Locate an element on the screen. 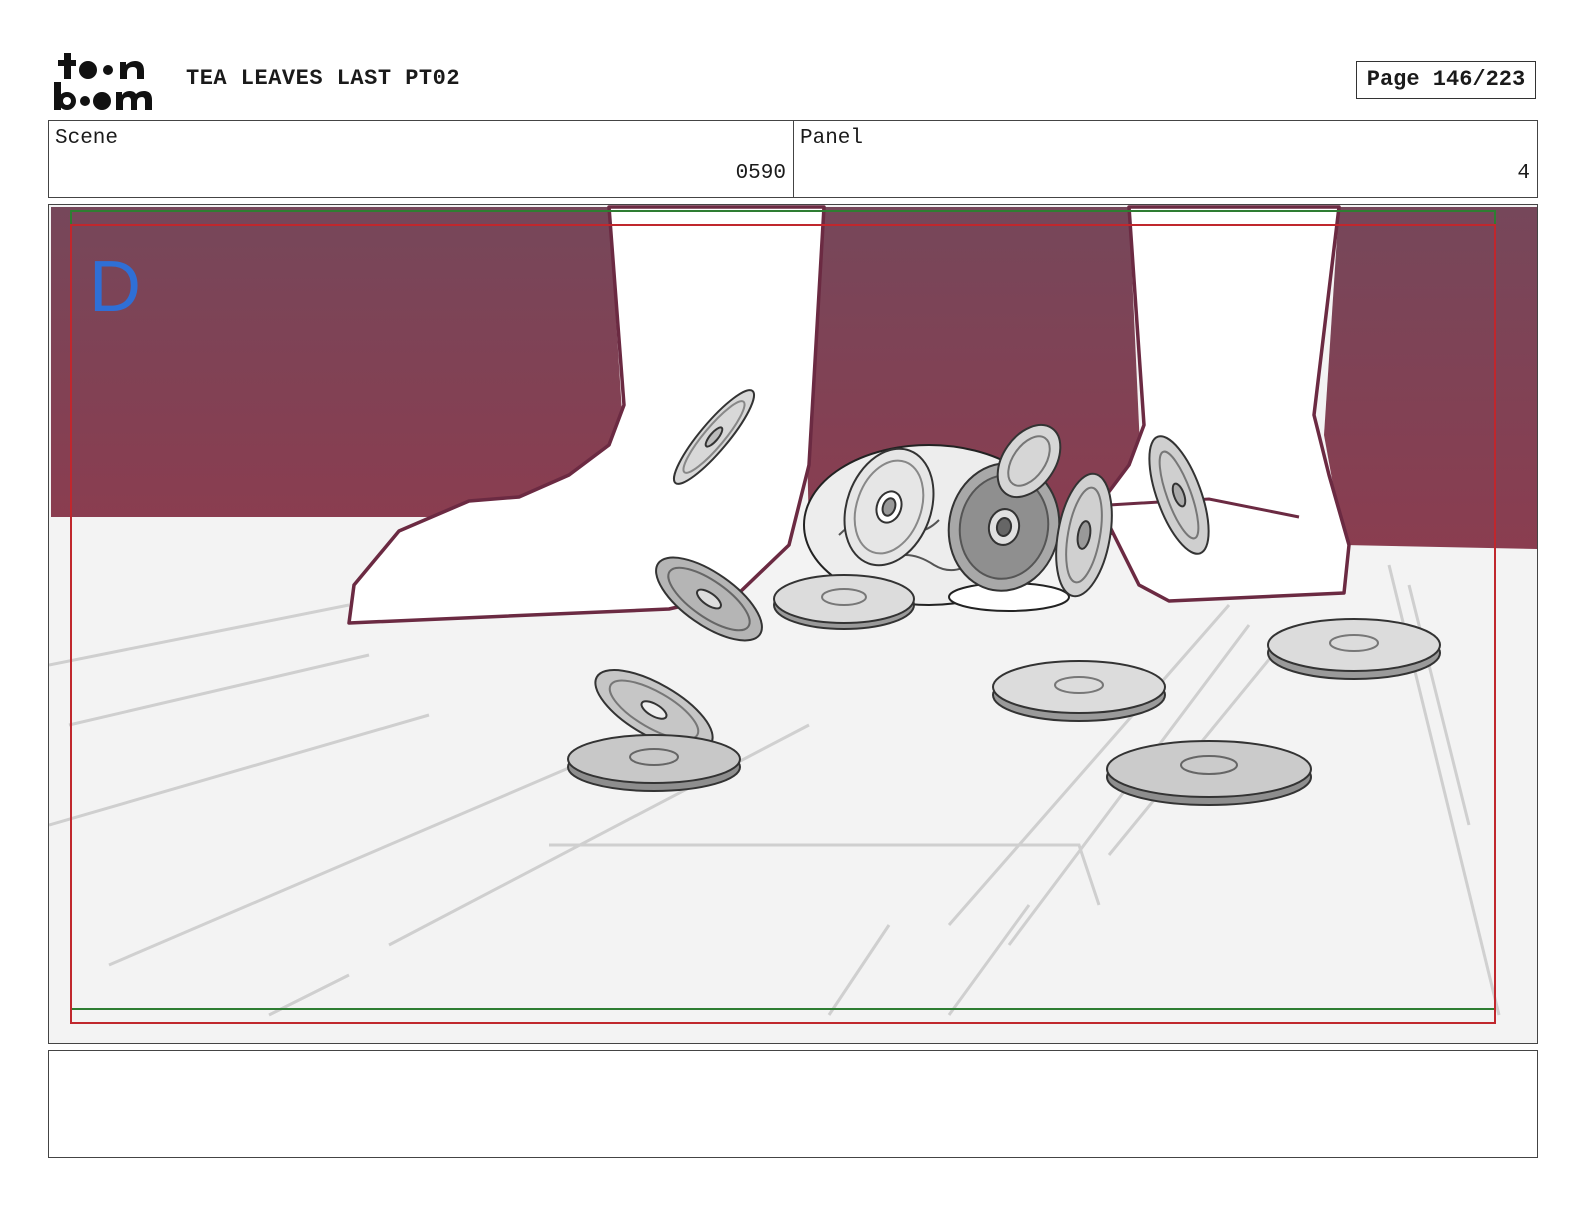 This screenshot has height=1224, width=1584. panel-number: 4 is located at coordinates (1523, 173).